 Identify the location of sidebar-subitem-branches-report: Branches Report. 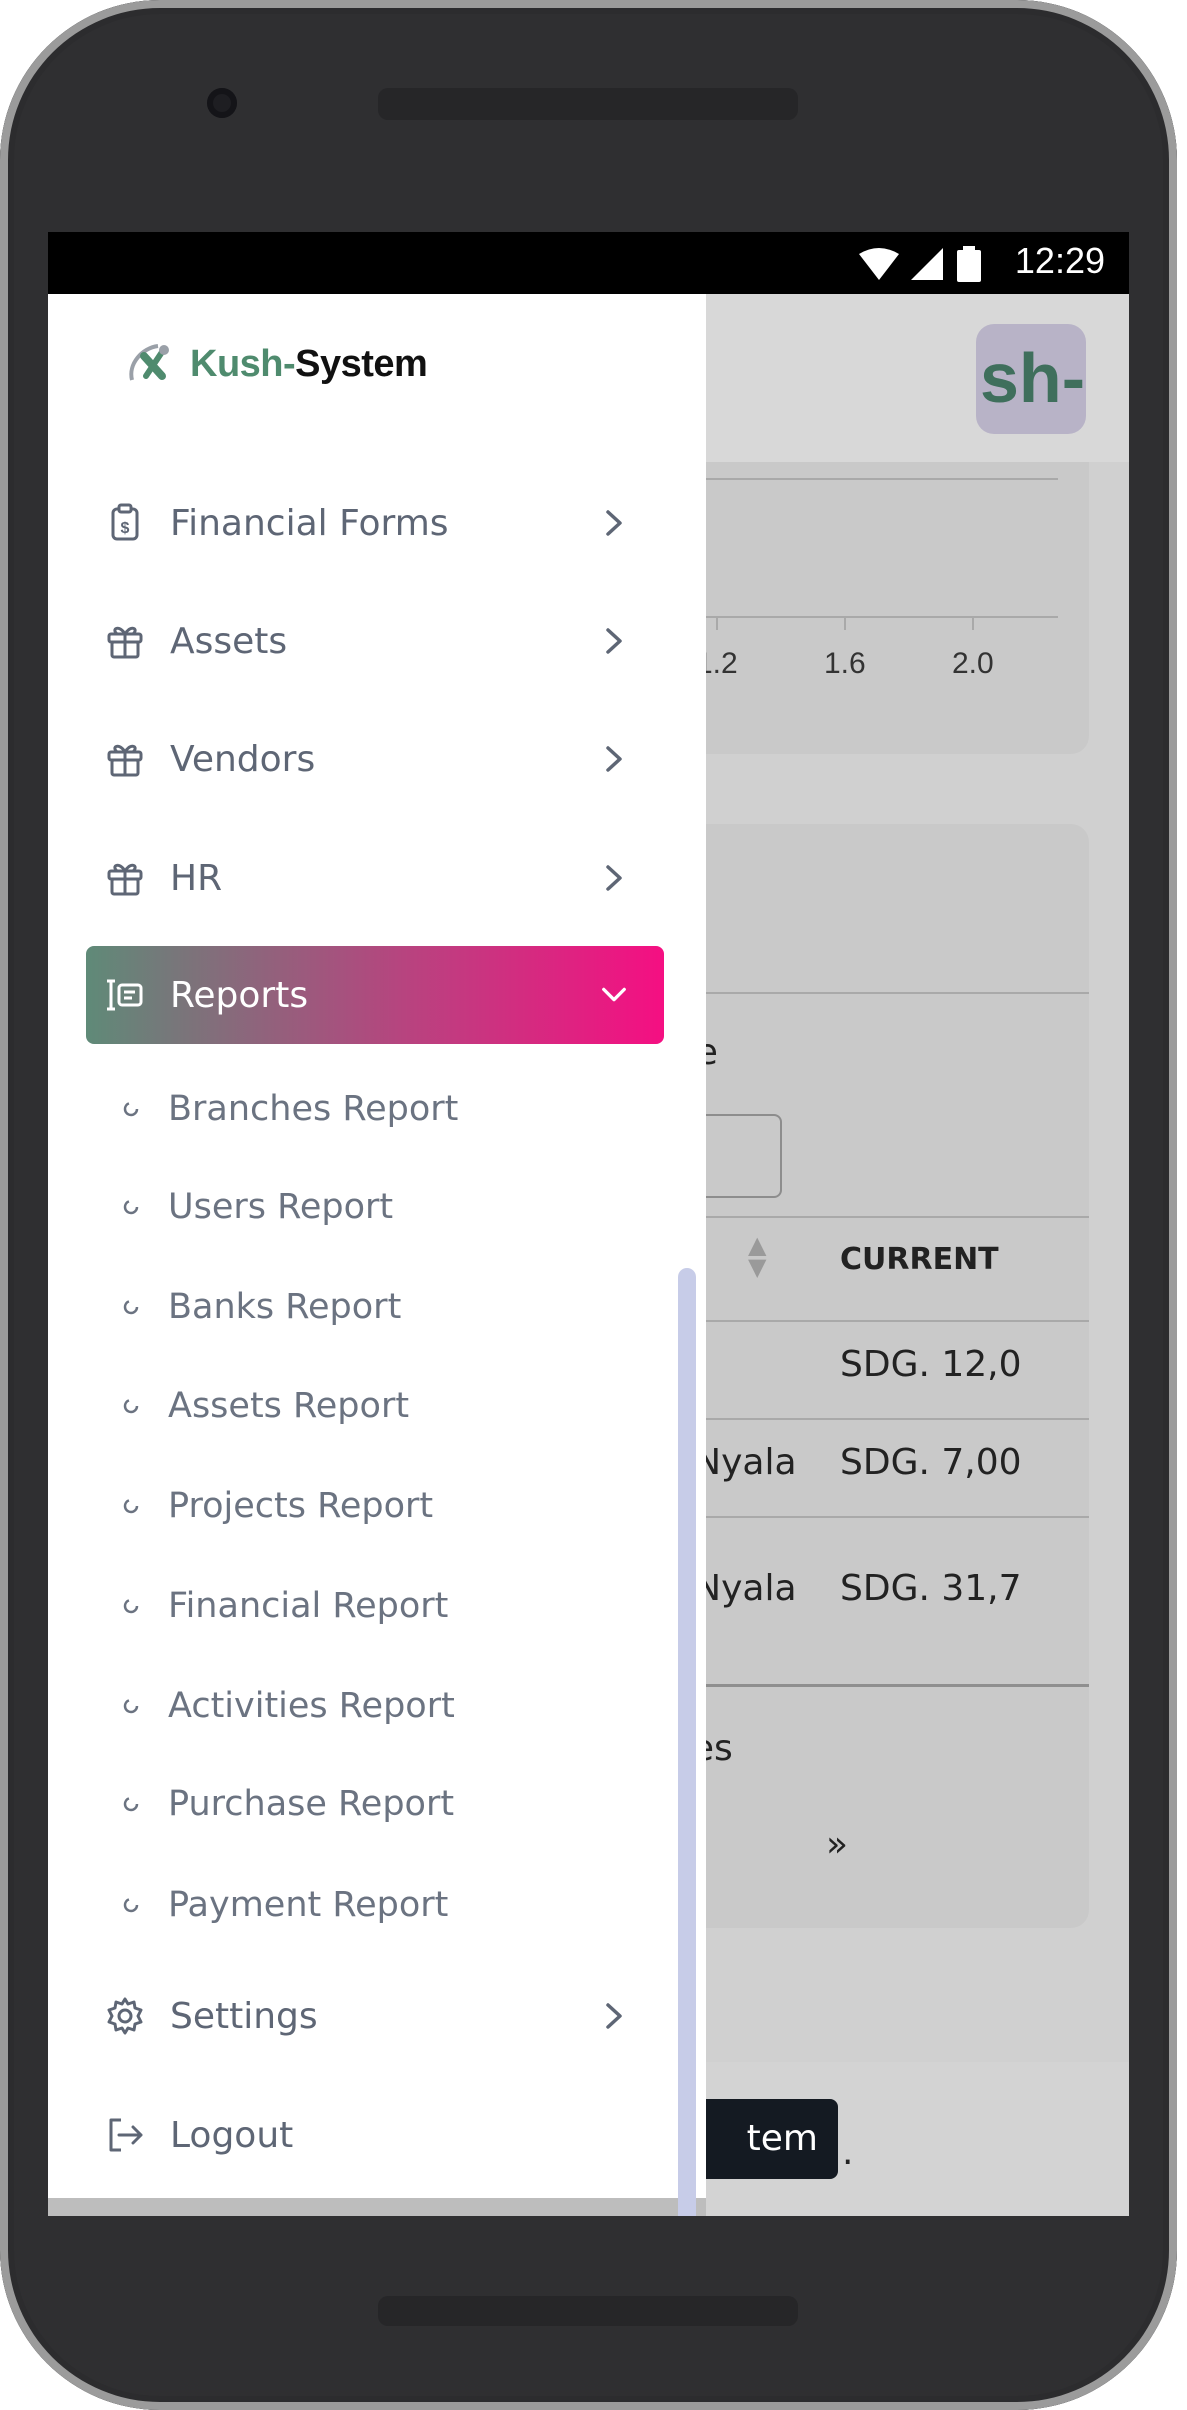
(398, 1109).